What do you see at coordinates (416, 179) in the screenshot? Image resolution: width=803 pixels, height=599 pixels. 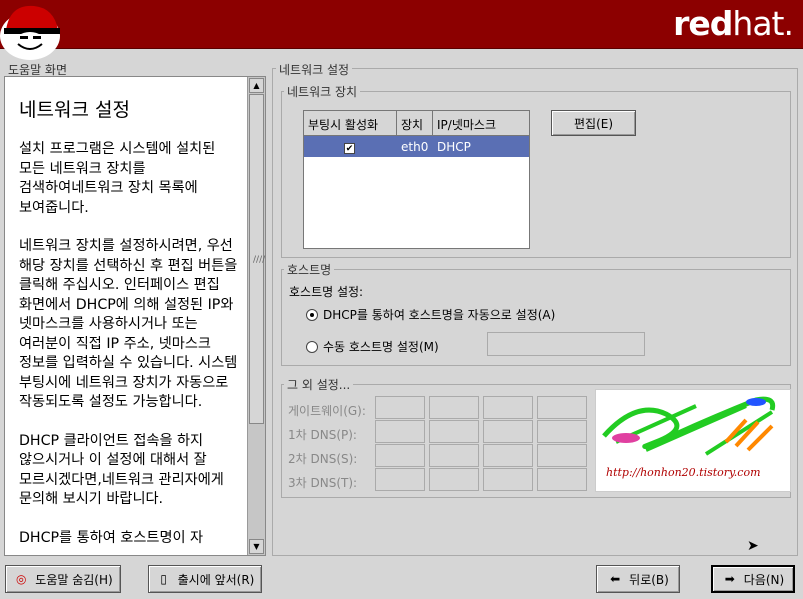 I see `device-list-table: 부팅시 활성화 장치 IP/넷마스크 ✔ eth0 DHCP` at bounding box center [416, 179].